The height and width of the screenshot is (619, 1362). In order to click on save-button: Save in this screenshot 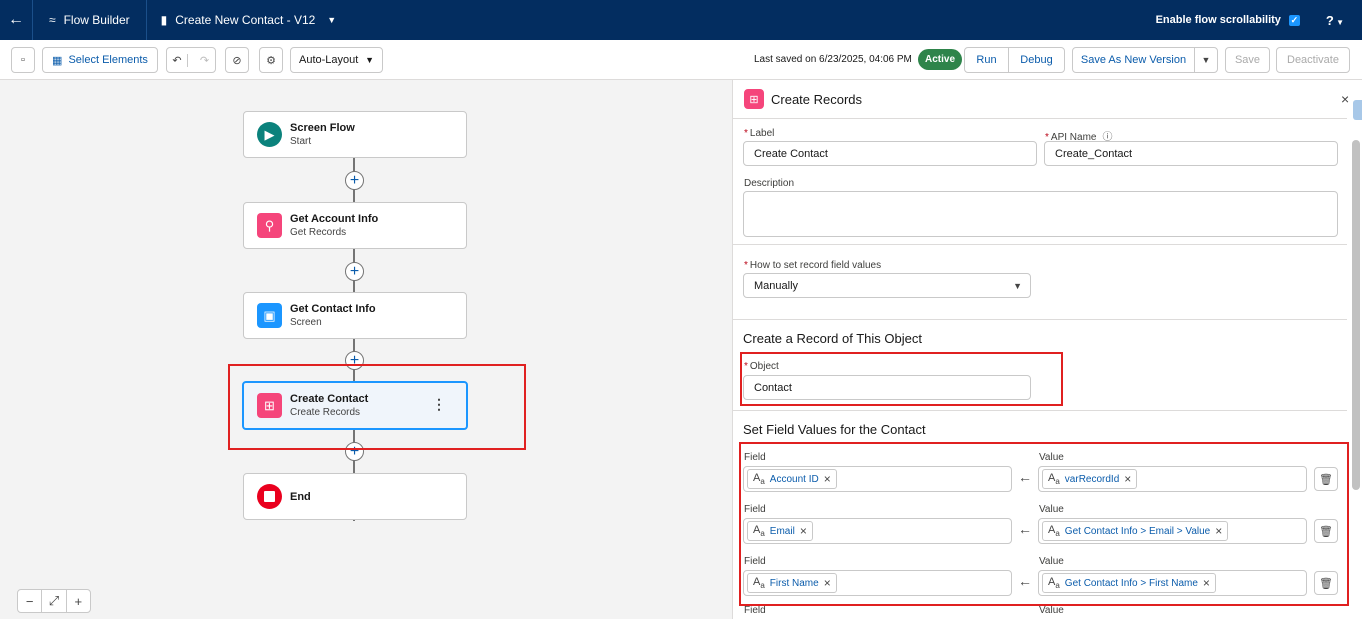, I will do `click(1247, 60)`.